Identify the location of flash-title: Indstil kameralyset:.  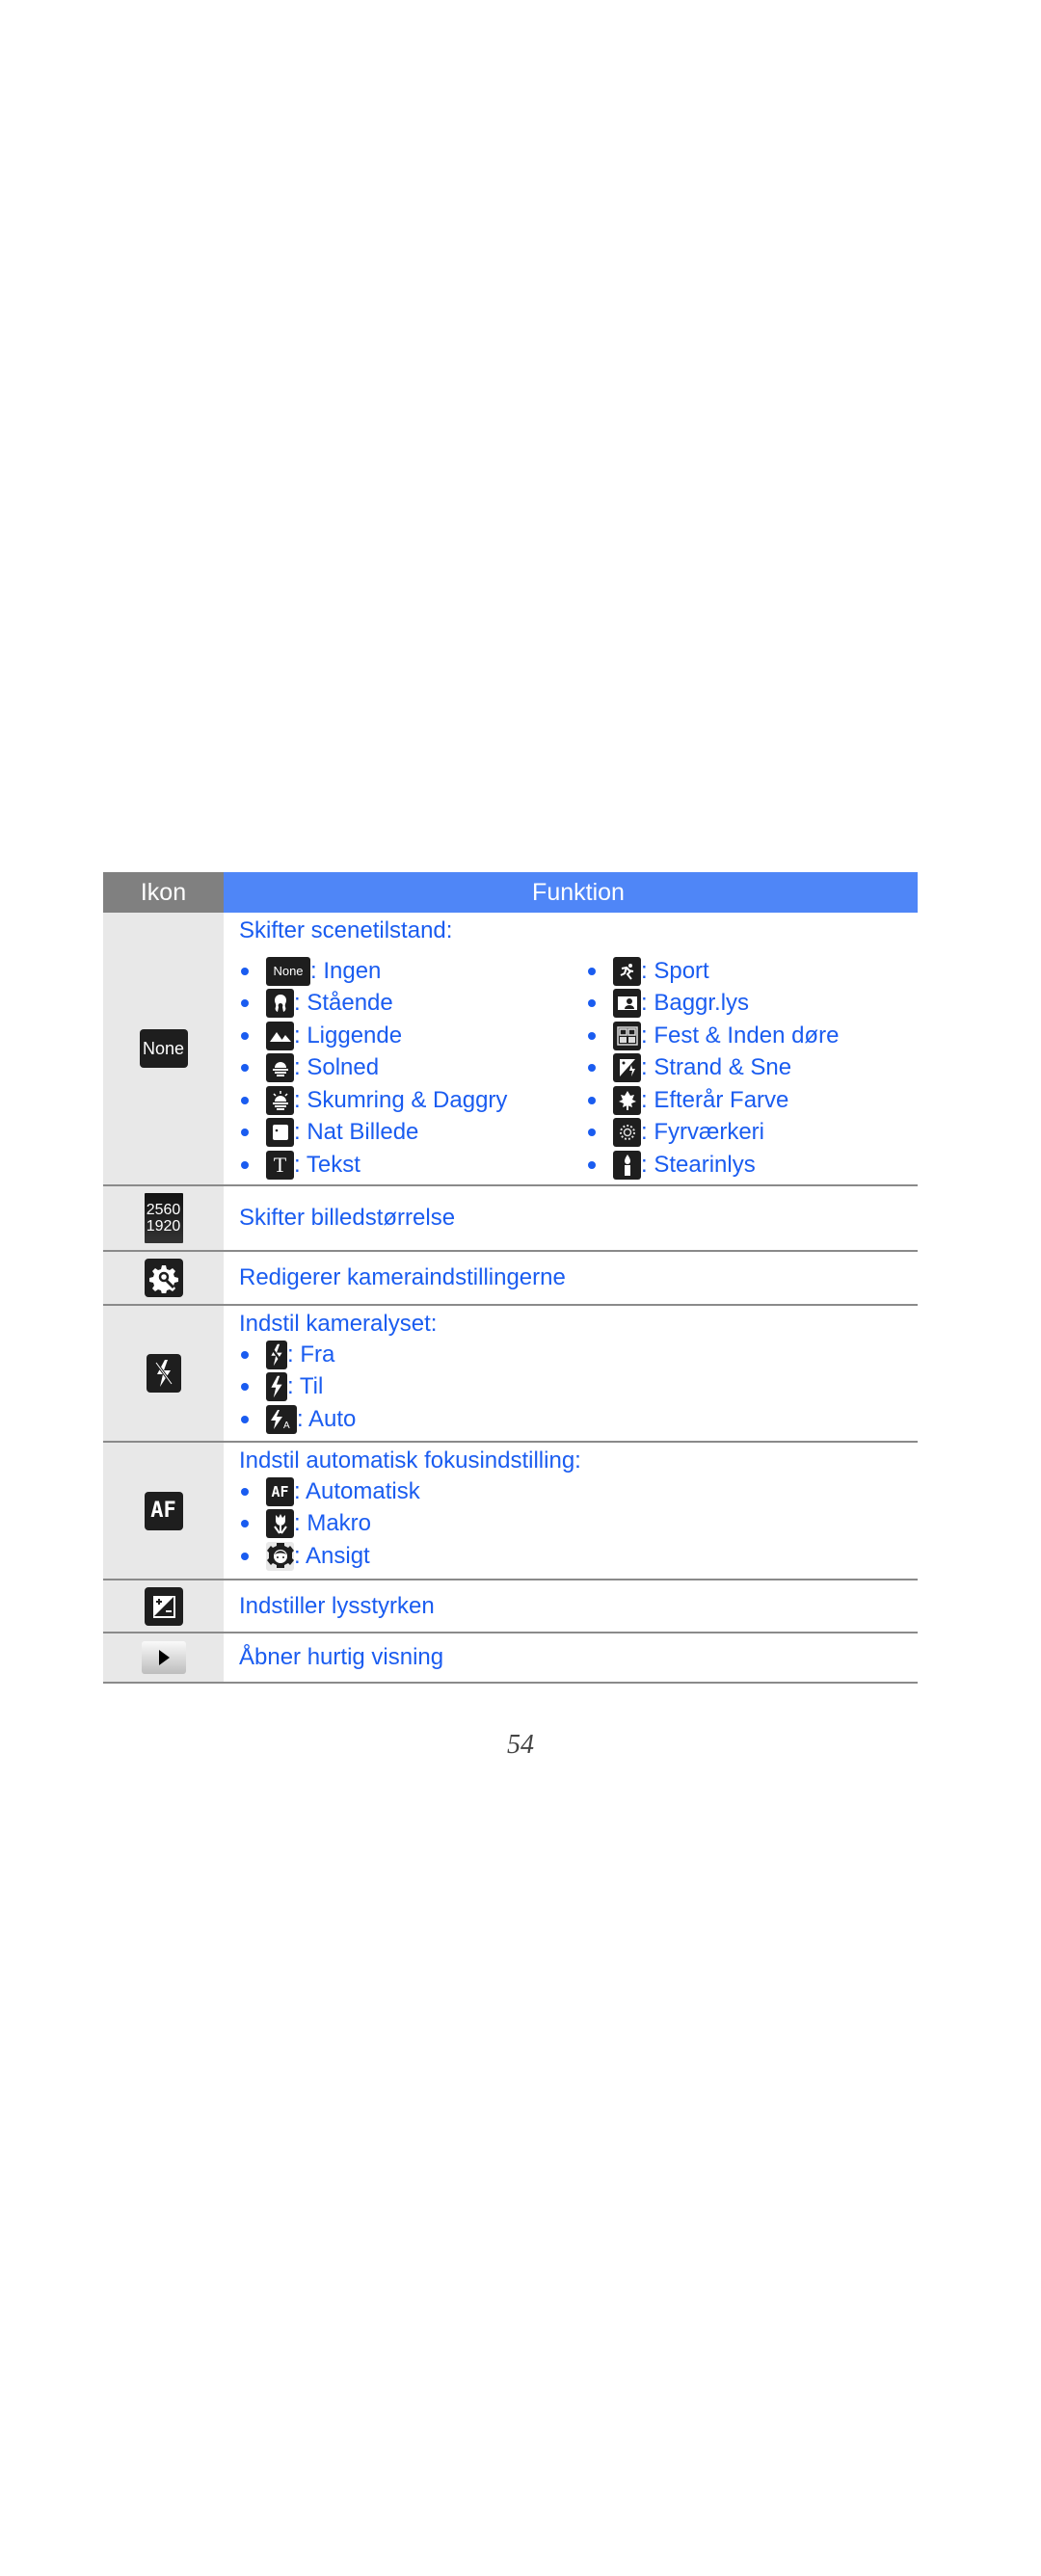
(338, 1324).